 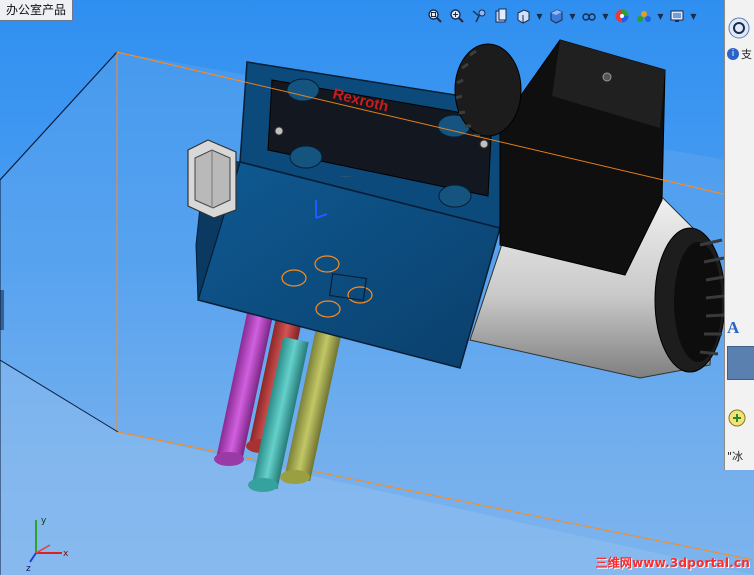 What do you see at coordinates (435, 16) in the screenshot?
I see `zoom-to-fit-icon` at bounding box center [435, 16].